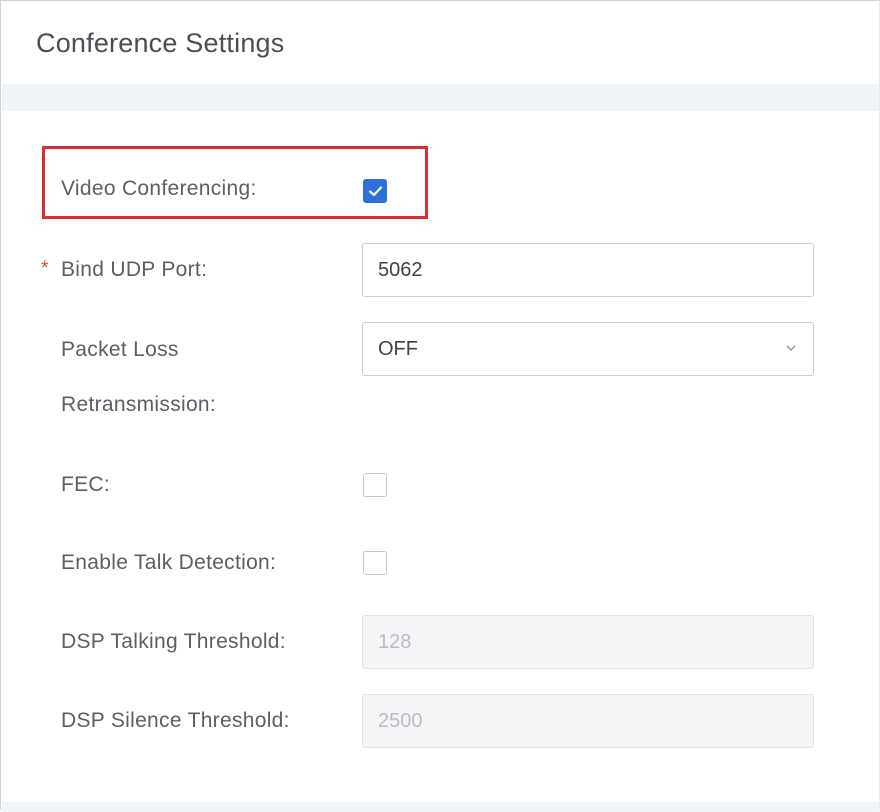 The image size is (880, 812). I want to click on packet-loss-select: OFF, so click(588, 349).